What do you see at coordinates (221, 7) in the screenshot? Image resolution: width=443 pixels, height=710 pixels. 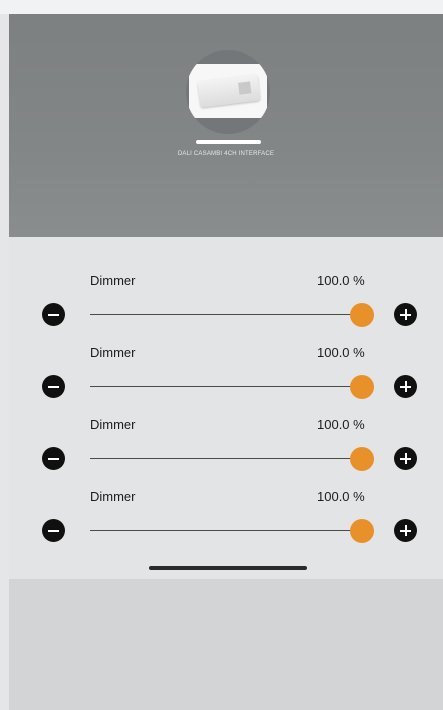 I see `status-bar-area` at bounding box center [221, 7].